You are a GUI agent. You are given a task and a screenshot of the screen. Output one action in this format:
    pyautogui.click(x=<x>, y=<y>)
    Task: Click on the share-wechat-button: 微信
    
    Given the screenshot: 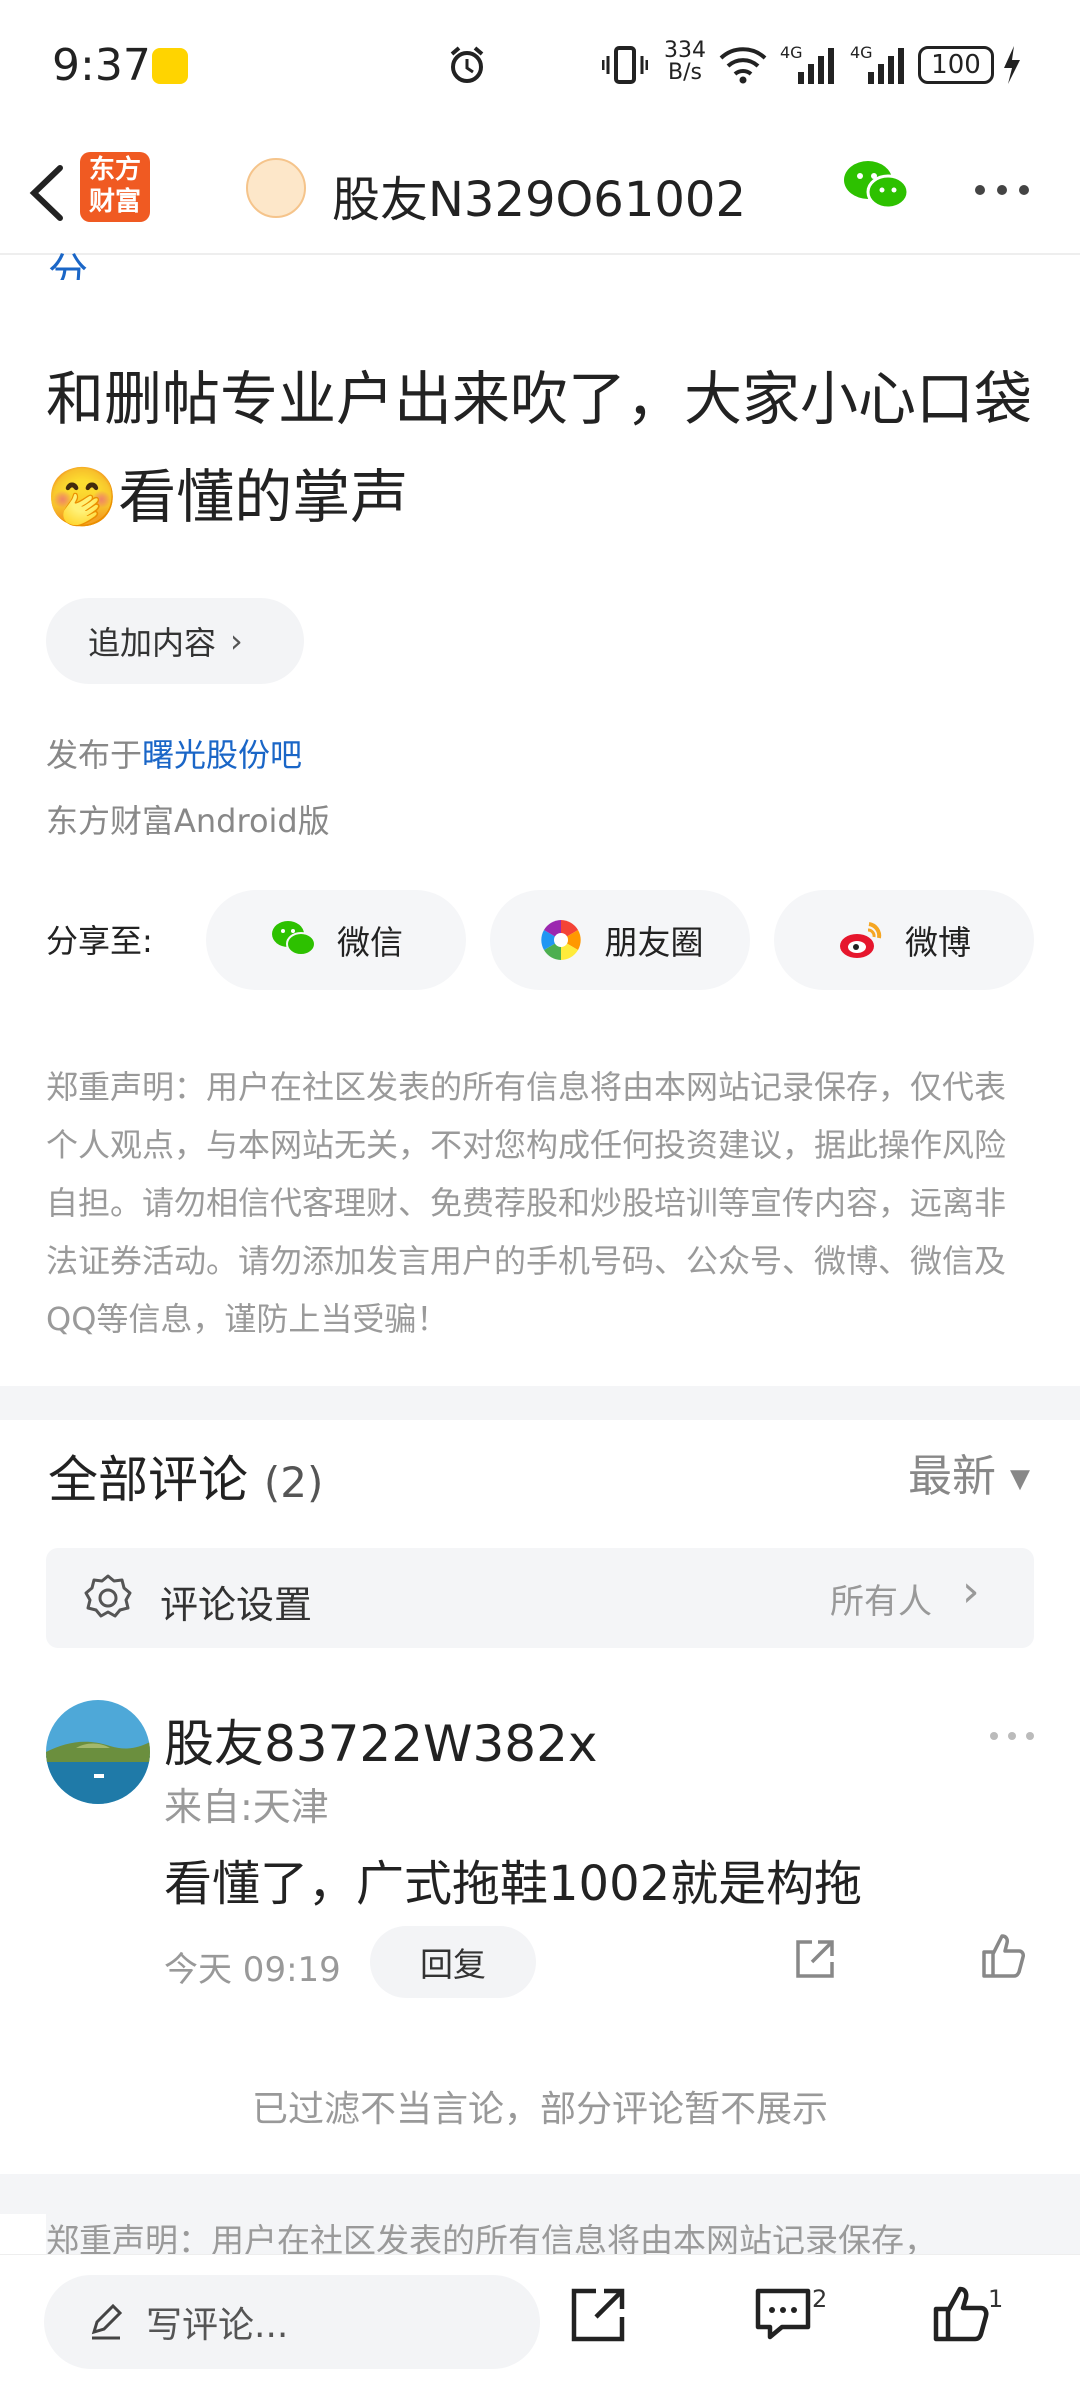 What is the action you would take?
    pyautogui.click(x=336, y=940)
    